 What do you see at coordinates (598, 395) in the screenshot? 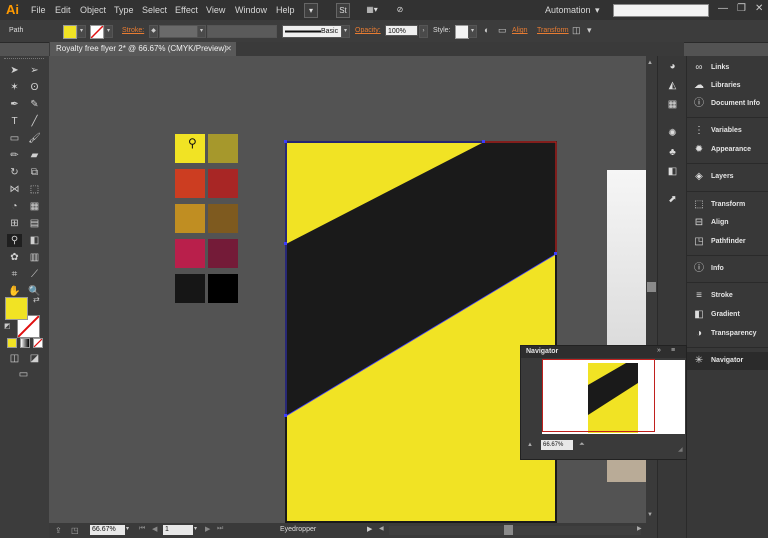
I see `navigator-proxy-view` at bounding box center [598, 395].